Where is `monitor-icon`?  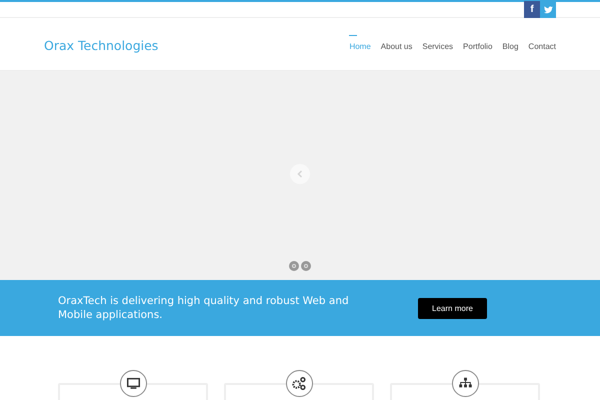 monitor-icon is located at coordinates (133, 383).